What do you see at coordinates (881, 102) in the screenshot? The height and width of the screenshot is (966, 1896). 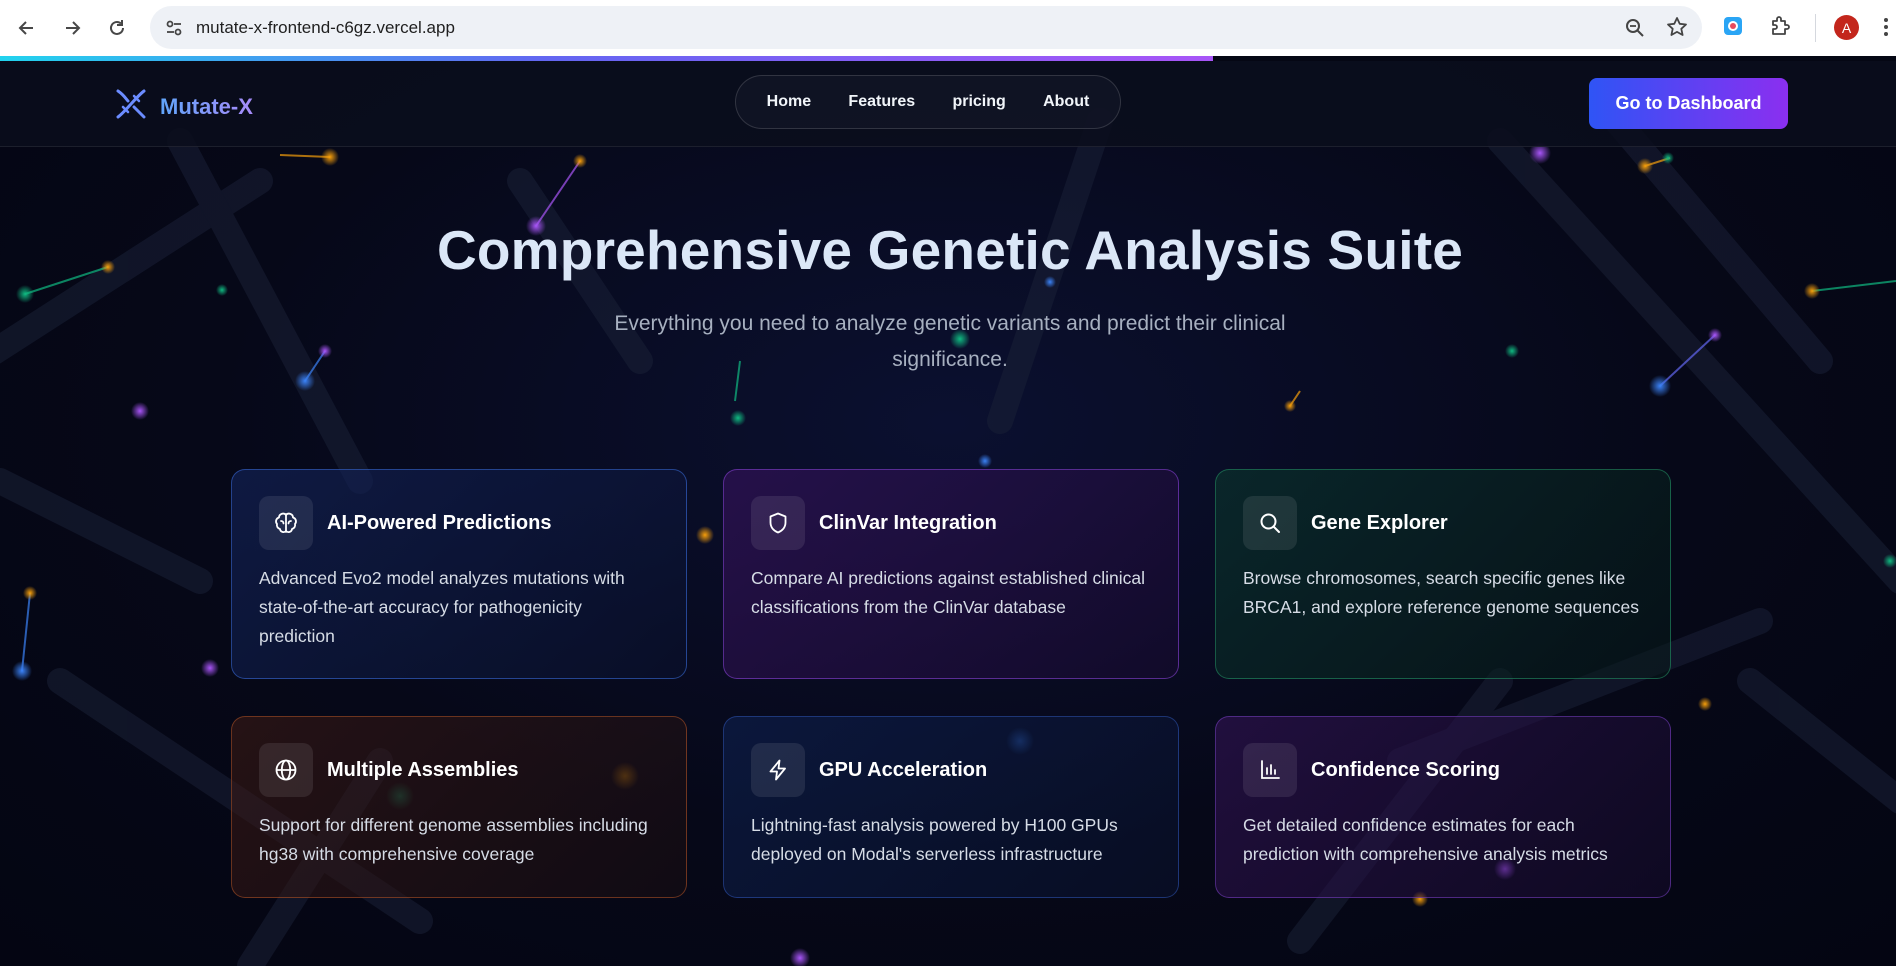 I see `nav-features: Features` at bounding box center [881, 102].